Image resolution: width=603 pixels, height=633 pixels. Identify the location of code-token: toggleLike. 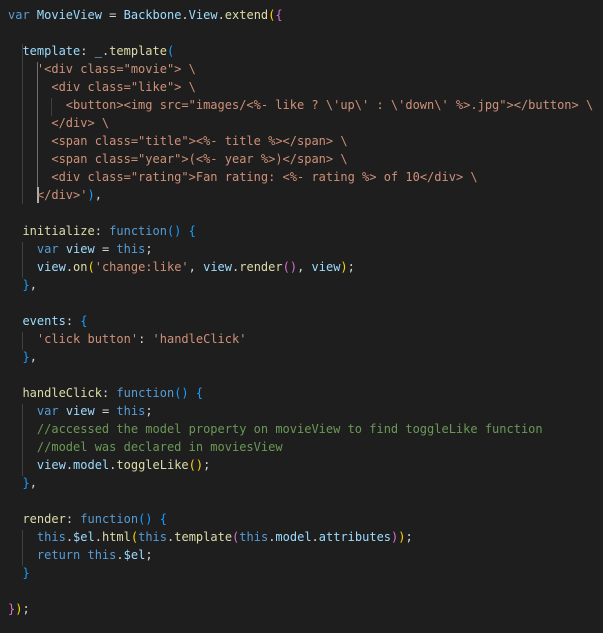
(152, 465).